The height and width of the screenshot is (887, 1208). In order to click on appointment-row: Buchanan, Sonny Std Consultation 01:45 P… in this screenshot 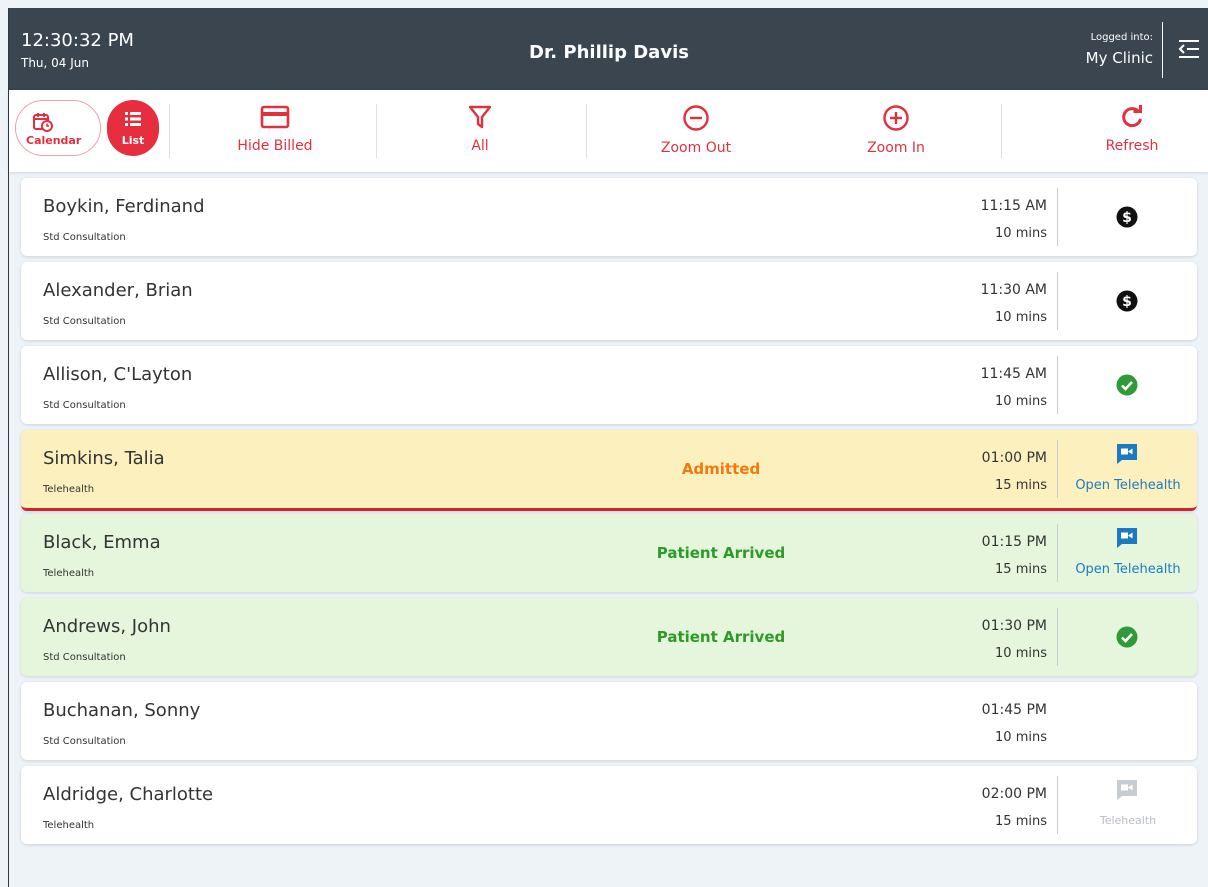, I will do `click(609, 721)`.